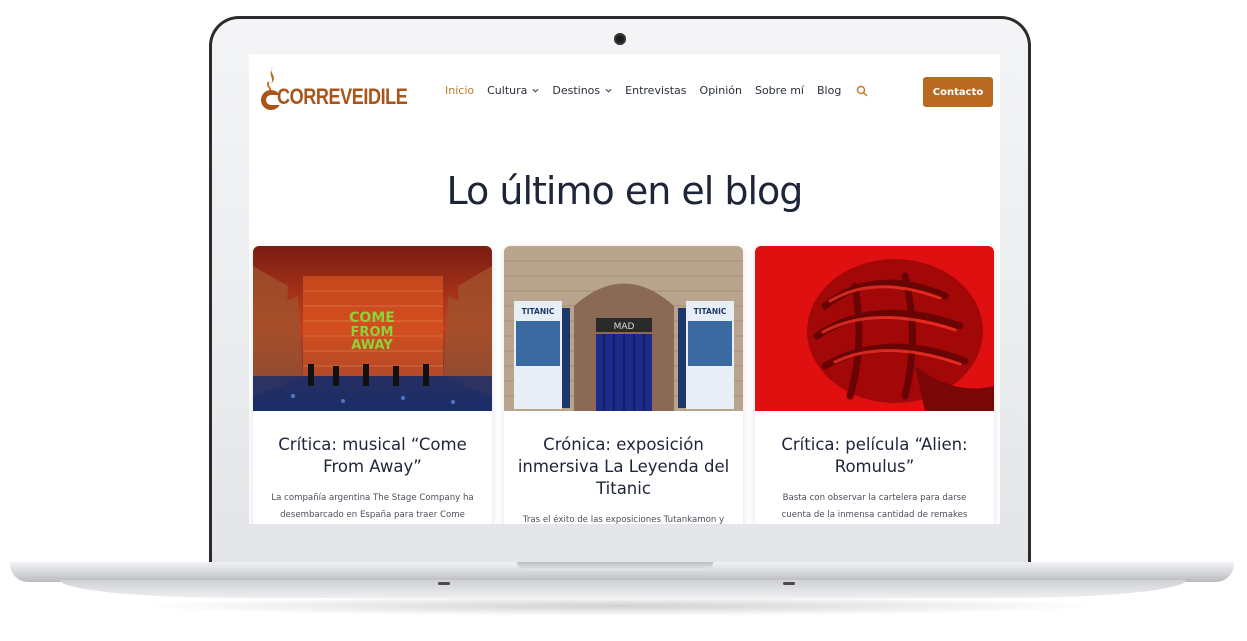  I want to click on site-logo: CORREVEIDILE, so click(346, 87).